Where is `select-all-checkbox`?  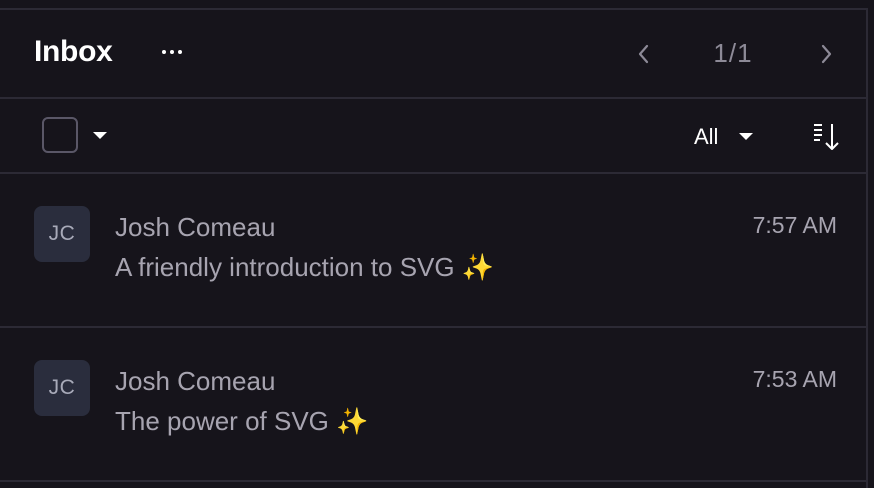 select-all-checkbox is located at coordinates (60, 135).